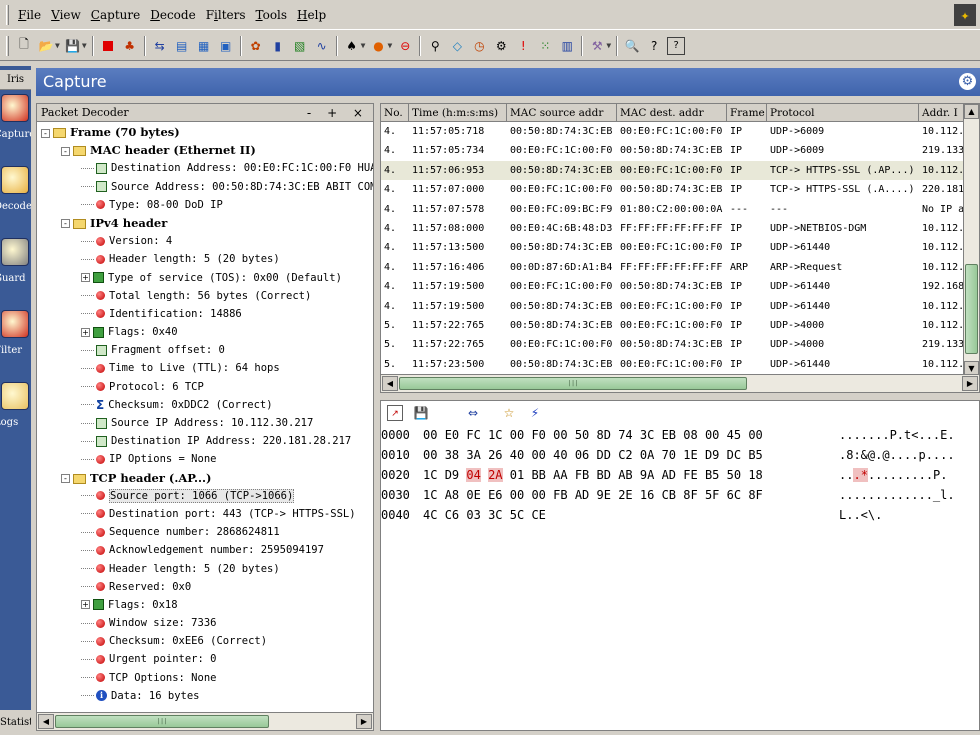 This screenshot has width=980, height=735. I want to click on hex-byte: 50, so click(582, 435).